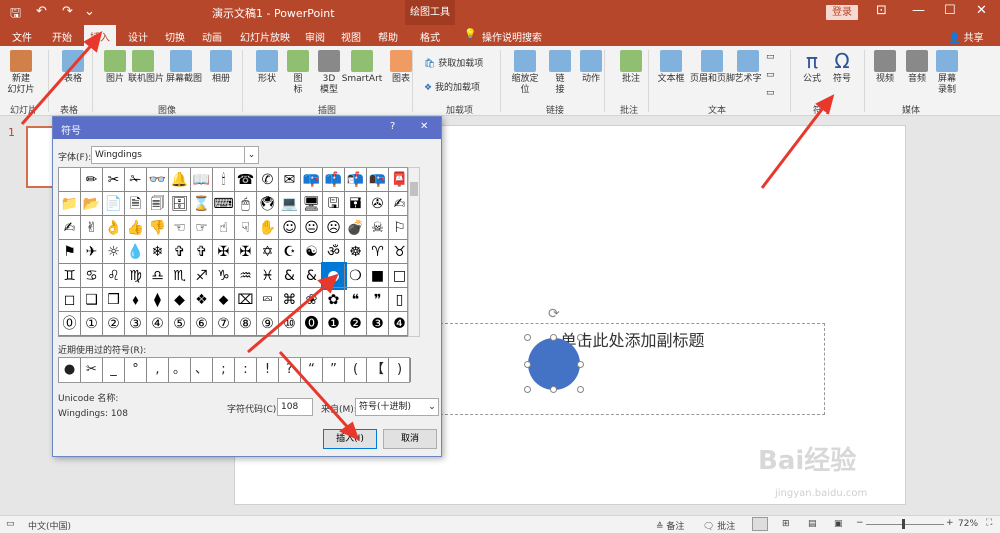  I want to click on zoom-slider-thumb, so click(903, 524).